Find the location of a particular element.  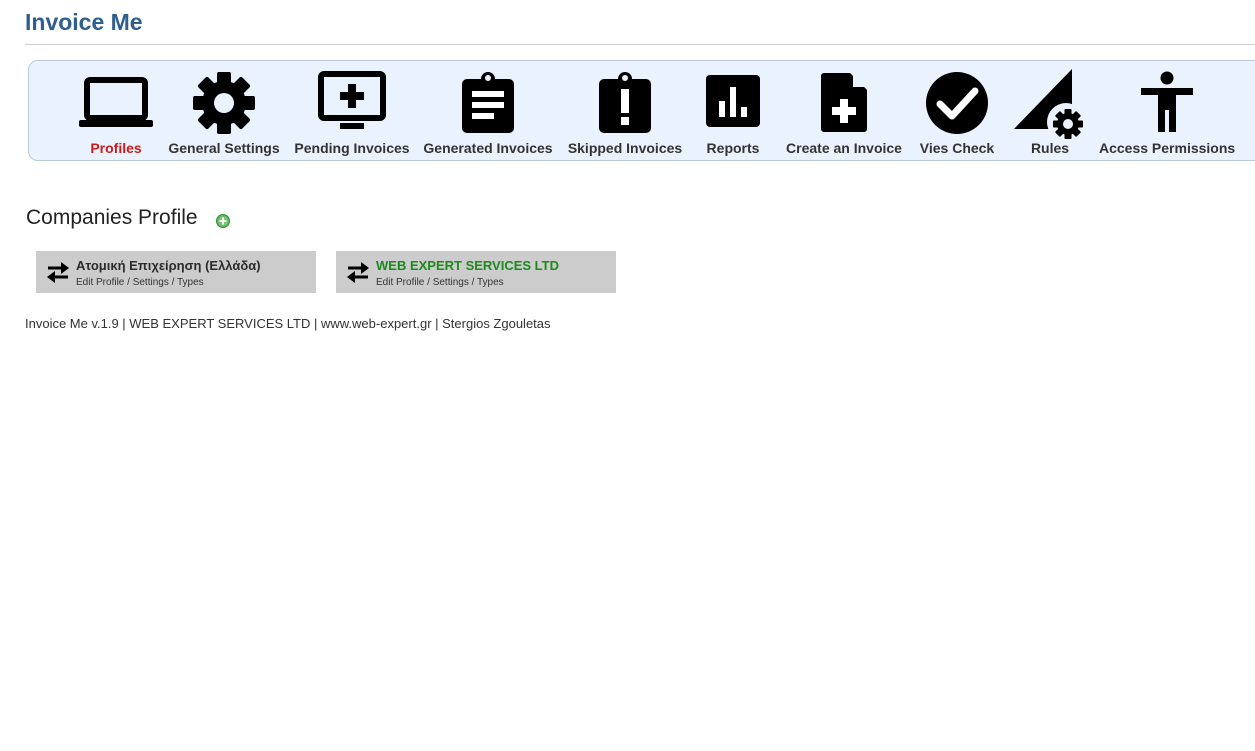

person-icon is located at coordinates (1167, 101).